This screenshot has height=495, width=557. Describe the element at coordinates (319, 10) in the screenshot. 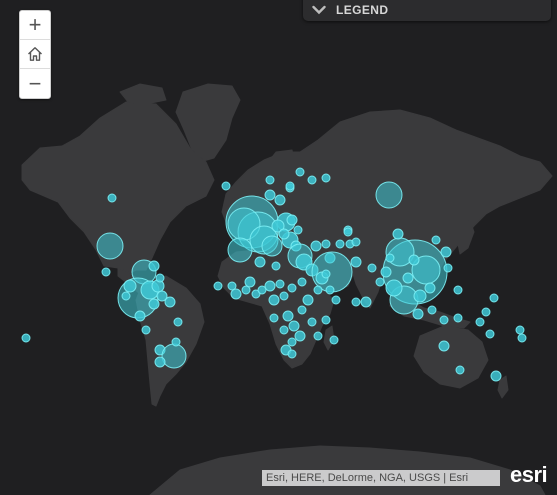

I see `chevron-down-icon` at that location.